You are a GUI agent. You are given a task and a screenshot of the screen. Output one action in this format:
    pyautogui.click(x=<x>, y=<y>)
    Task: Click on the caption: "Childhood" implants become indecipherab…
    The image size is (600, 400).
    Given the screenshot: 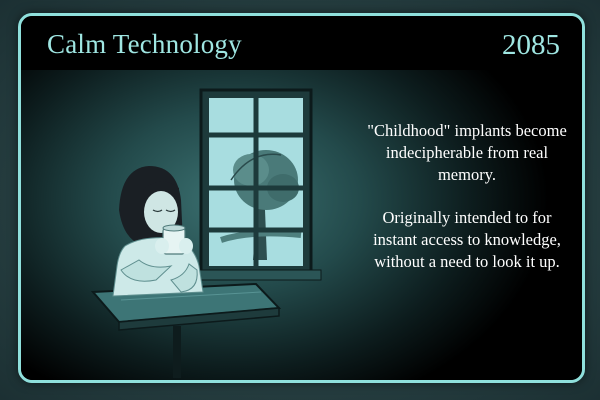 What is the action you would take?
    pyautogui.click(x=467, y=207)
    